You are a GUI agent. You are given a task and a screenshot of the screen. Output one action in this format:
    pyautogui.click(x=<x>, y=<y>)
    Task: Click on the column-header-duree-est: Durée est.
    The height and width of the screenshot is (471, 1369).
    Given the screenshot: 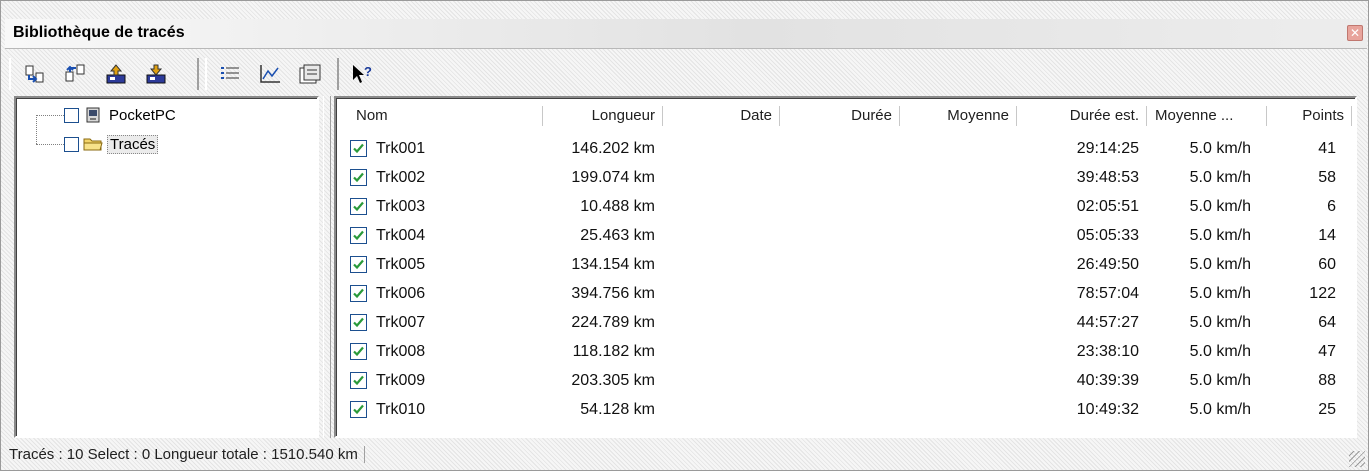 What is the action you would take?
    pyautogui.click(x=1082, y=116)
    